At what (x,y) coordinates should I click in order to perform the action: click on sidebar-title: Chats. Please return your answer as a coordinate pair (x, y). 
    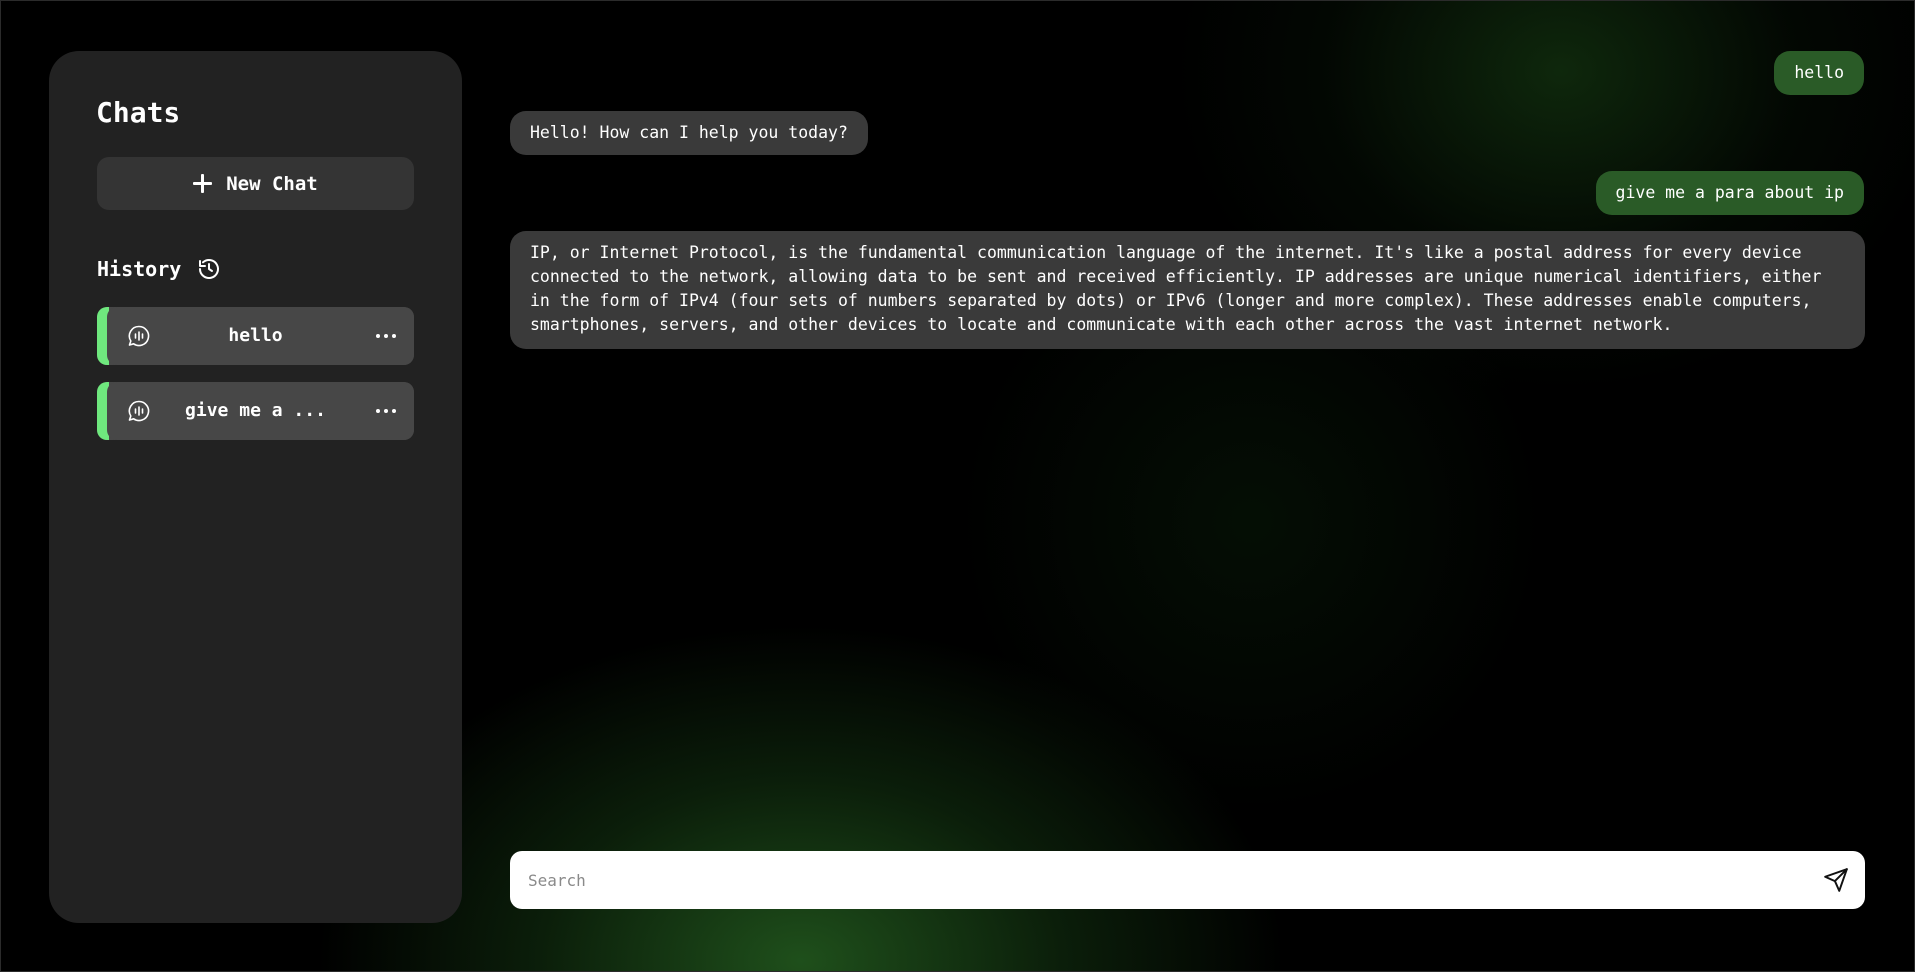
    Looking at the image, I should click on (138, 112).